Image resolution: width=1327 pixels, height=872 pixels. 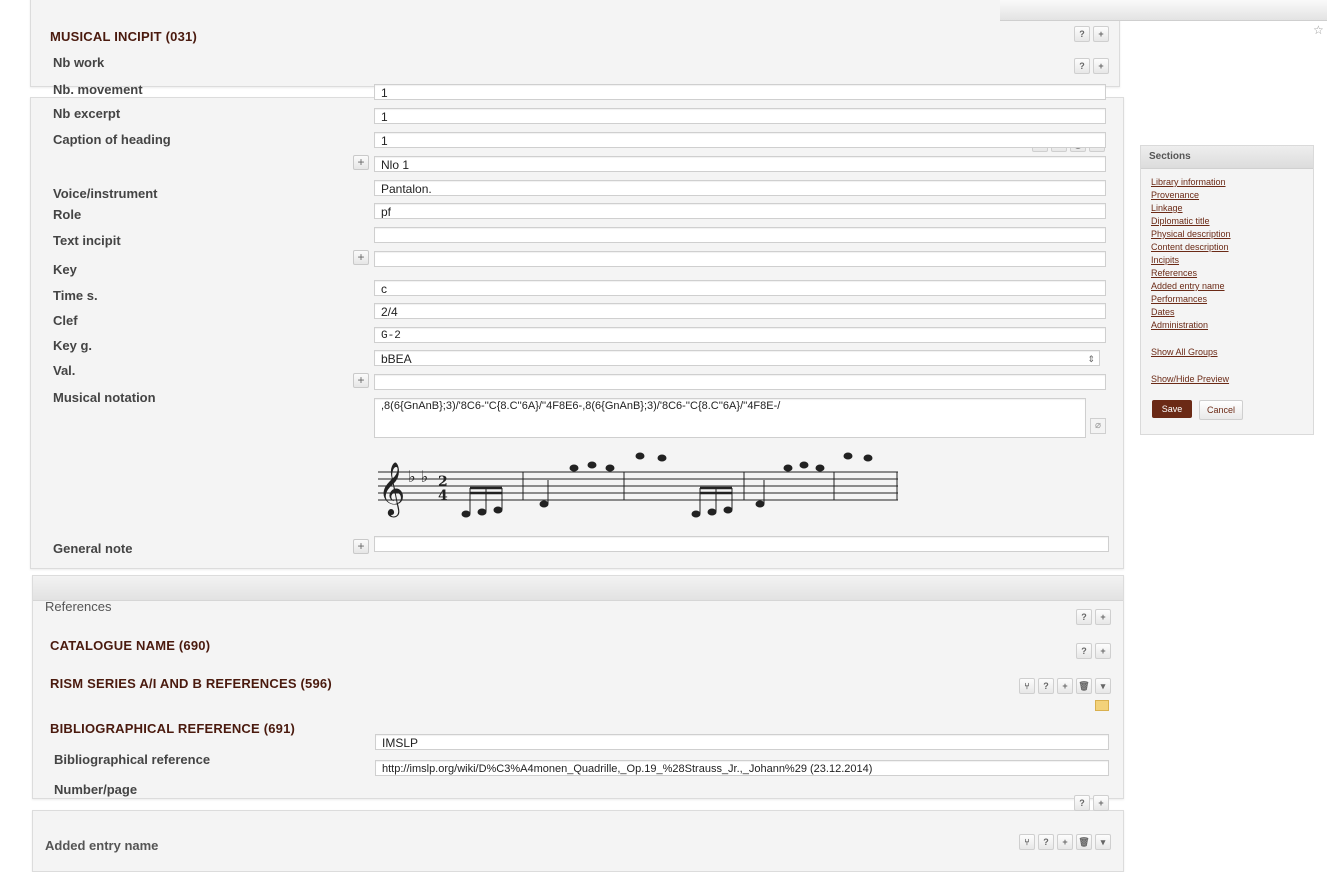 I want to click on sidebar-link: Added entry name, so click(x=1232, y=286).